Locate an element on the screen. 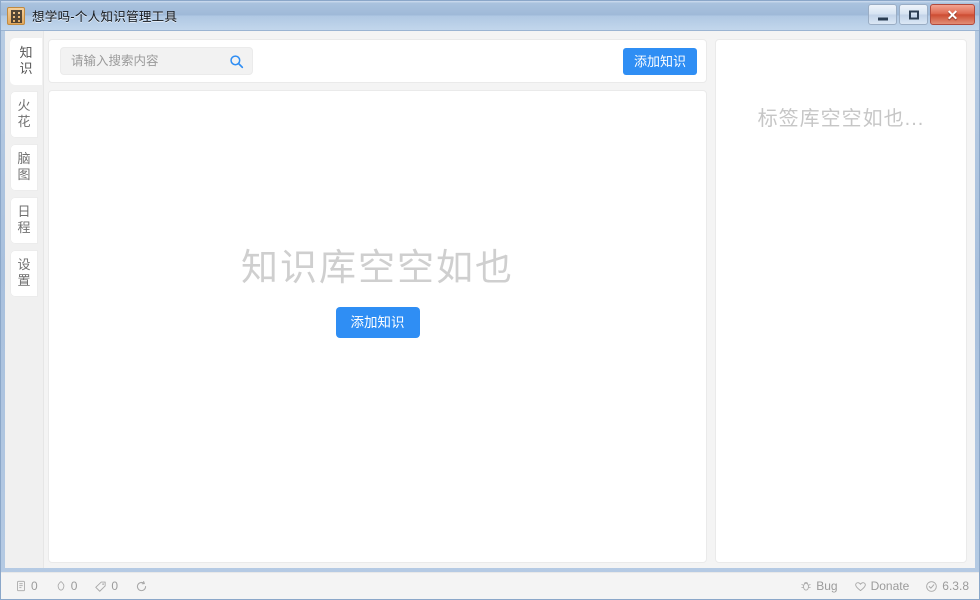 The width and height of the screenshot is (980, 600). sidebar-item-spark-char-1: 火 is located at coordinates (24, 105).